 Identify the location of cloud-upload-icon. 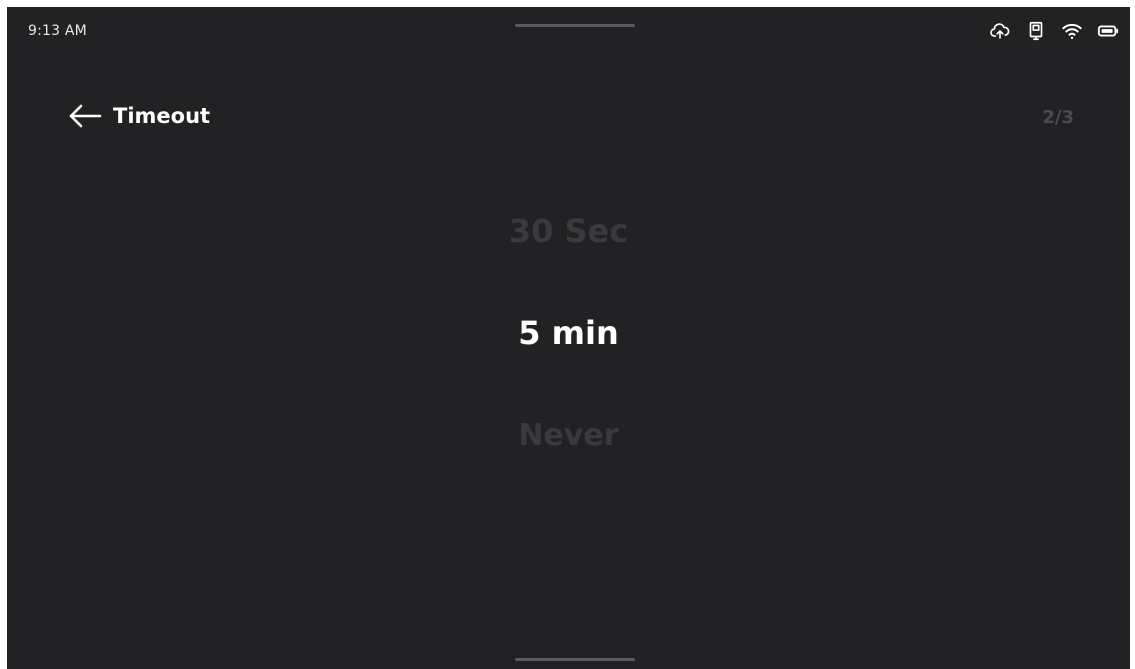
(1000, 31).